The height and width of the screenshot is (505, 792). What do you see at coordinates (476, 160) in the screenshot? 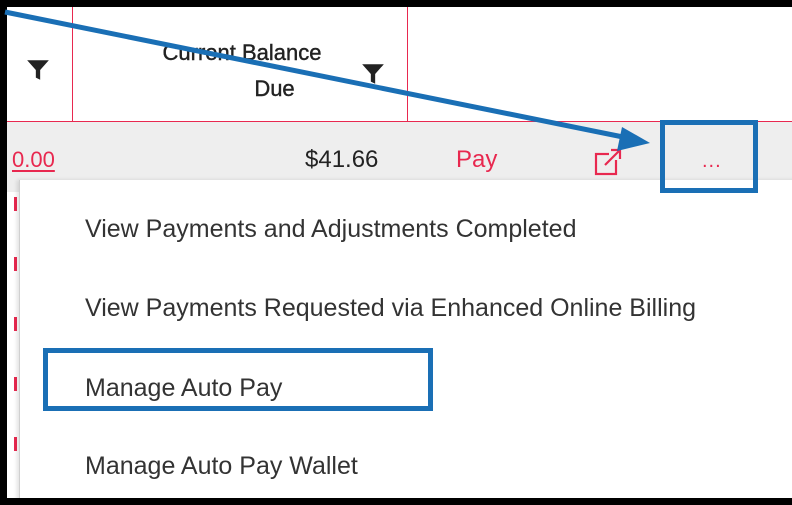
I see `pay-link: Pay` at bounding box center [476, 160].